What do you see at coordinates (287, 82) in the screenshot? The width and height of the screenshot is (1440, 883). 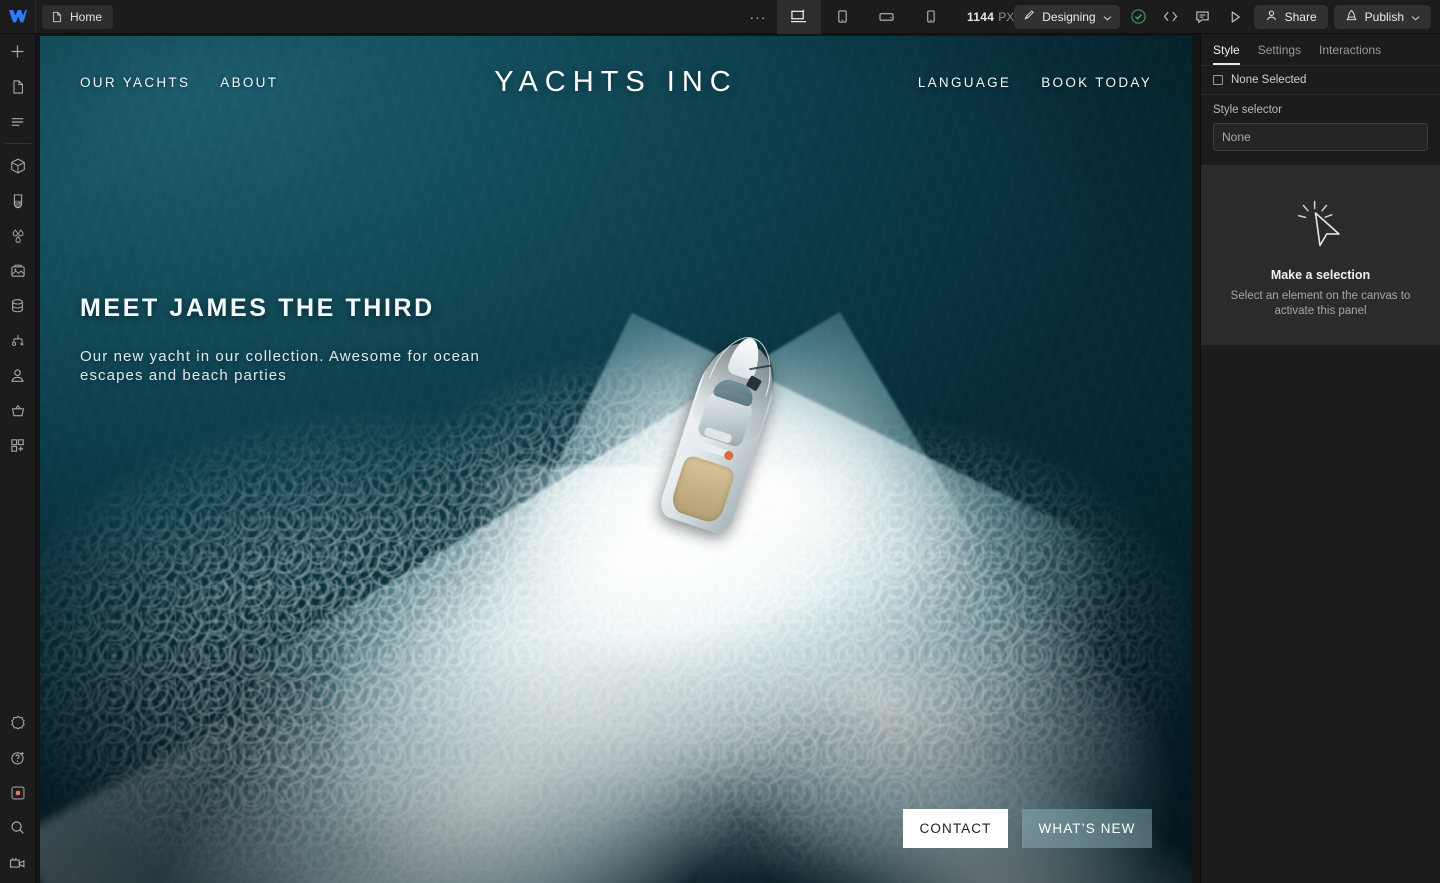 I see `navbar-left-links: OUR YACHTS ABOUT` at bounding box center [287, 82].